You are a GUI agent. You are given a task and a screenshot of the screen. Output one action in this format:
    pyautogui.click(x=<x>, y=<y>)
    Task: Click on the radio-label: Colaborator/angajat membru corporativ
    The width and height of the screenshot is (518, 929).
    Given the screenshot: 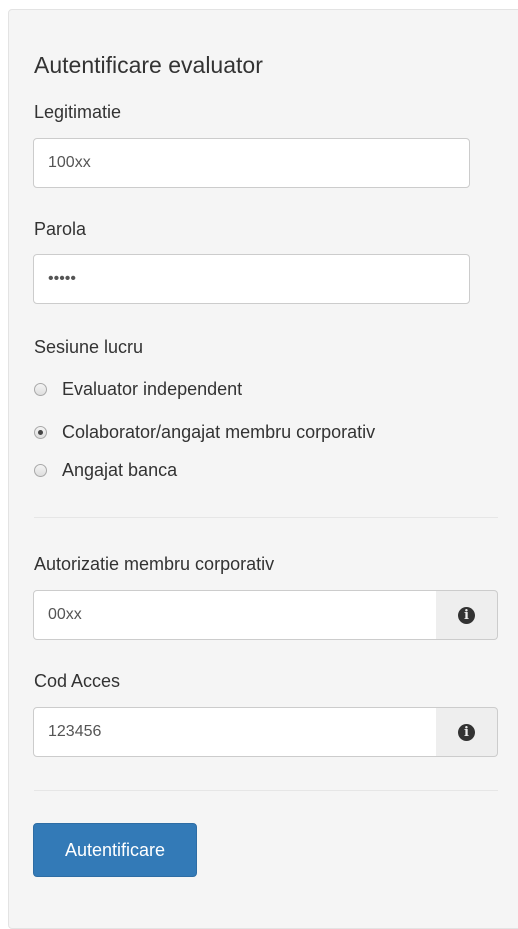 What is the action you would take?
    pyautogui.click(x=219, y=431)
    